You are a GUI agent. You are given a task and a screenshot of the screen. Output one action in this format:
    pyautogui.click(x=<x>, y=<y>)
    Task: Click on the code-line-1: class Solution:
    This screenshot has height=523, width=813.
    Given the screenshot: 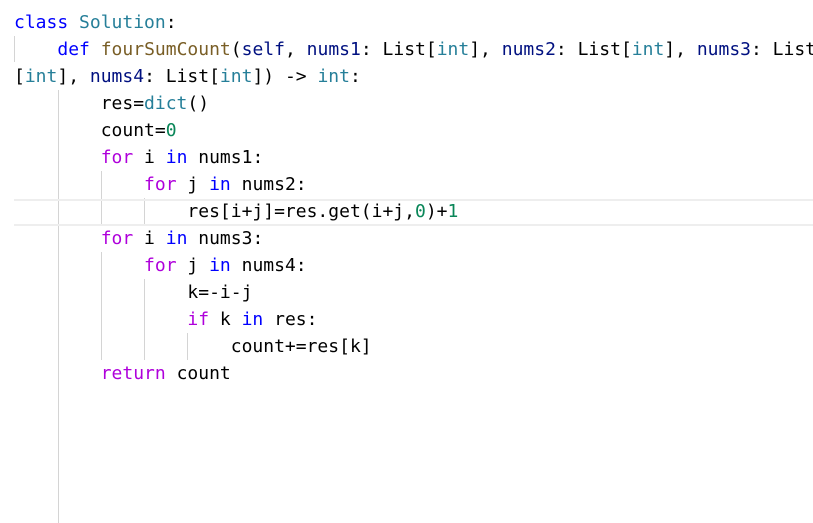 What is the action you would take?
    pyautogui.click(x=413, y=22)
    